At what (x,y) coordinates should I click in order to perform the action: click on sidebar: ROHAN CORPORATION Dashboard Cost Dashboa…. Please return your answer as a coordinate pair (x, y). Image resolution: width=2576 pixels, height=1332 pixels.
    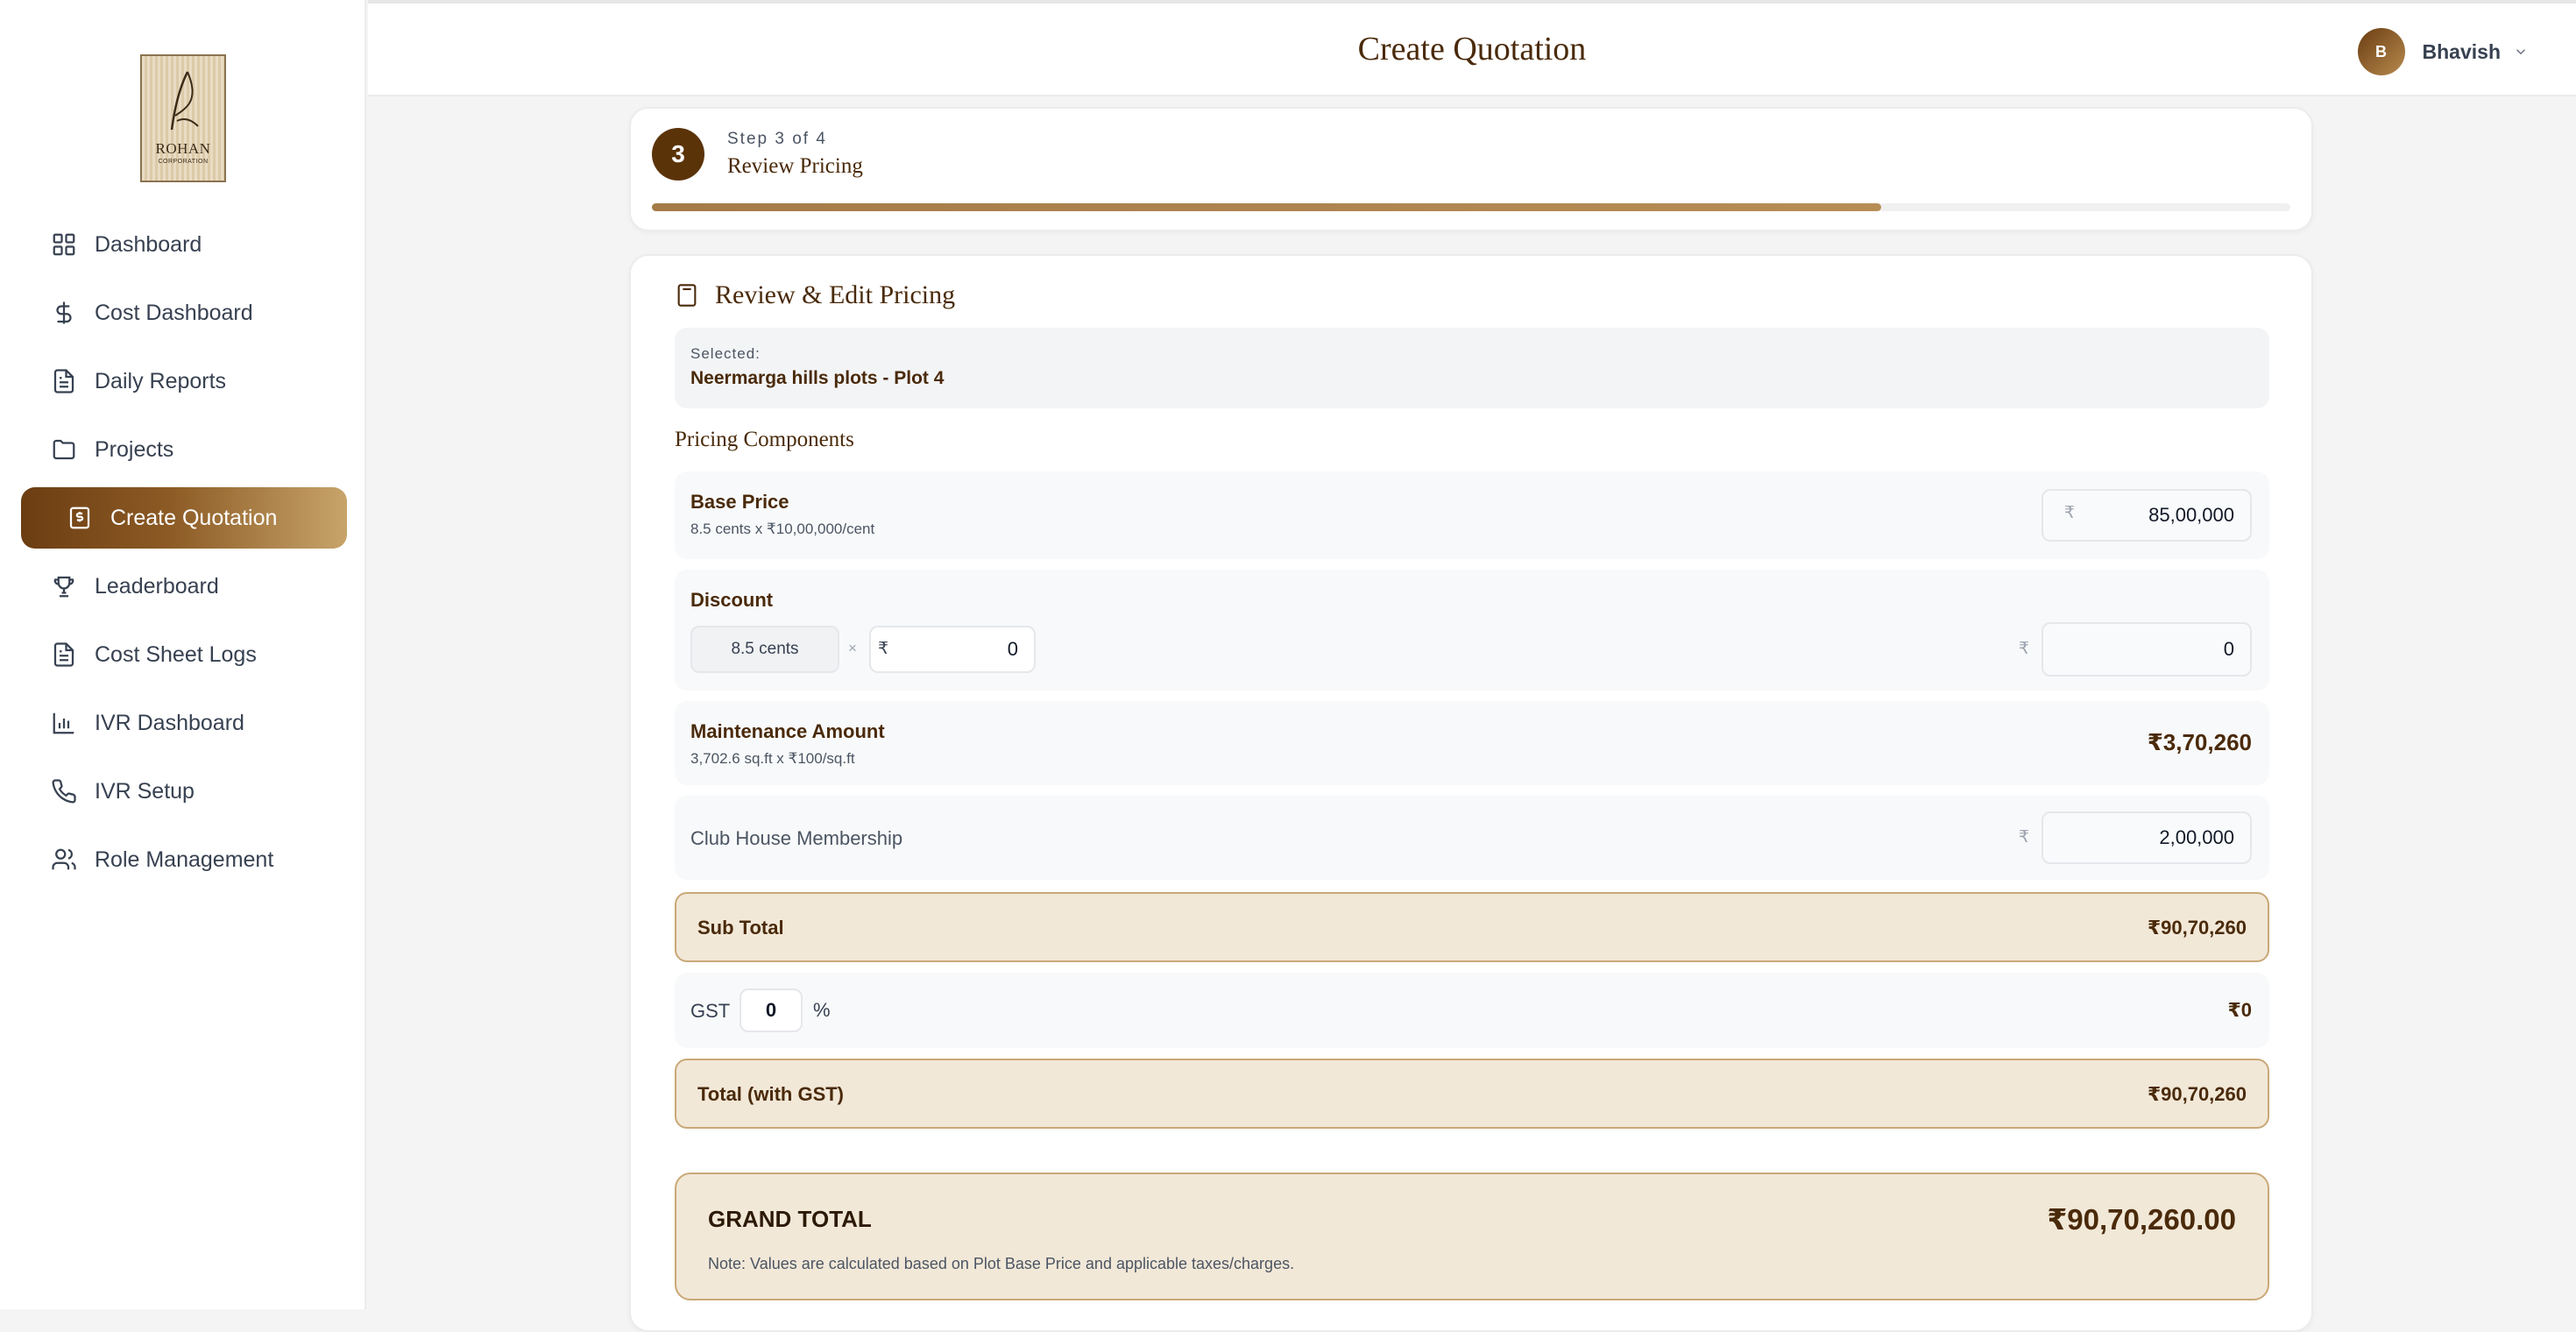
    Looking at the image, I should click on (183, 654).